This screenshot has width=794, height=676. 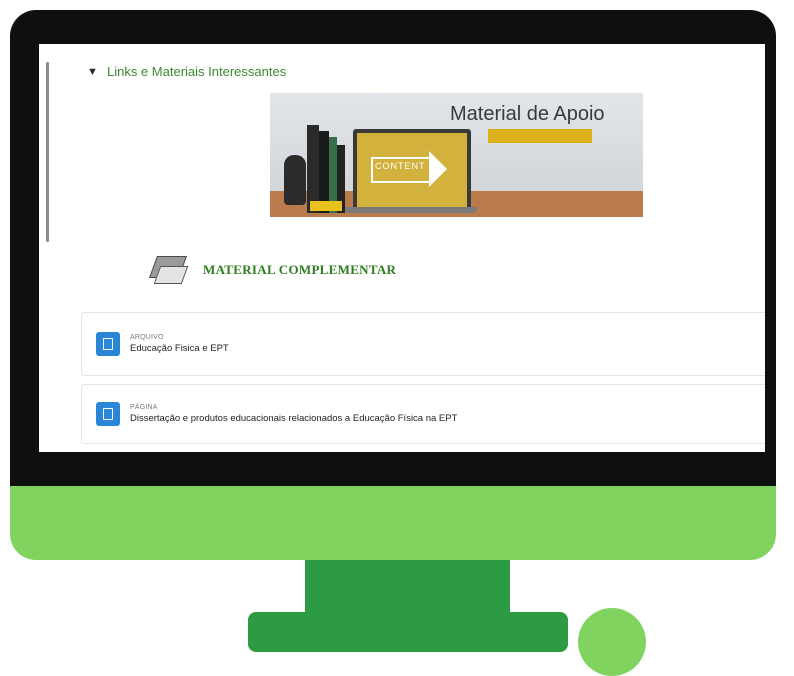 I want to click on material-de-apoio-banner: CONTENT Material de Apoio, so click(x=456, y=155).